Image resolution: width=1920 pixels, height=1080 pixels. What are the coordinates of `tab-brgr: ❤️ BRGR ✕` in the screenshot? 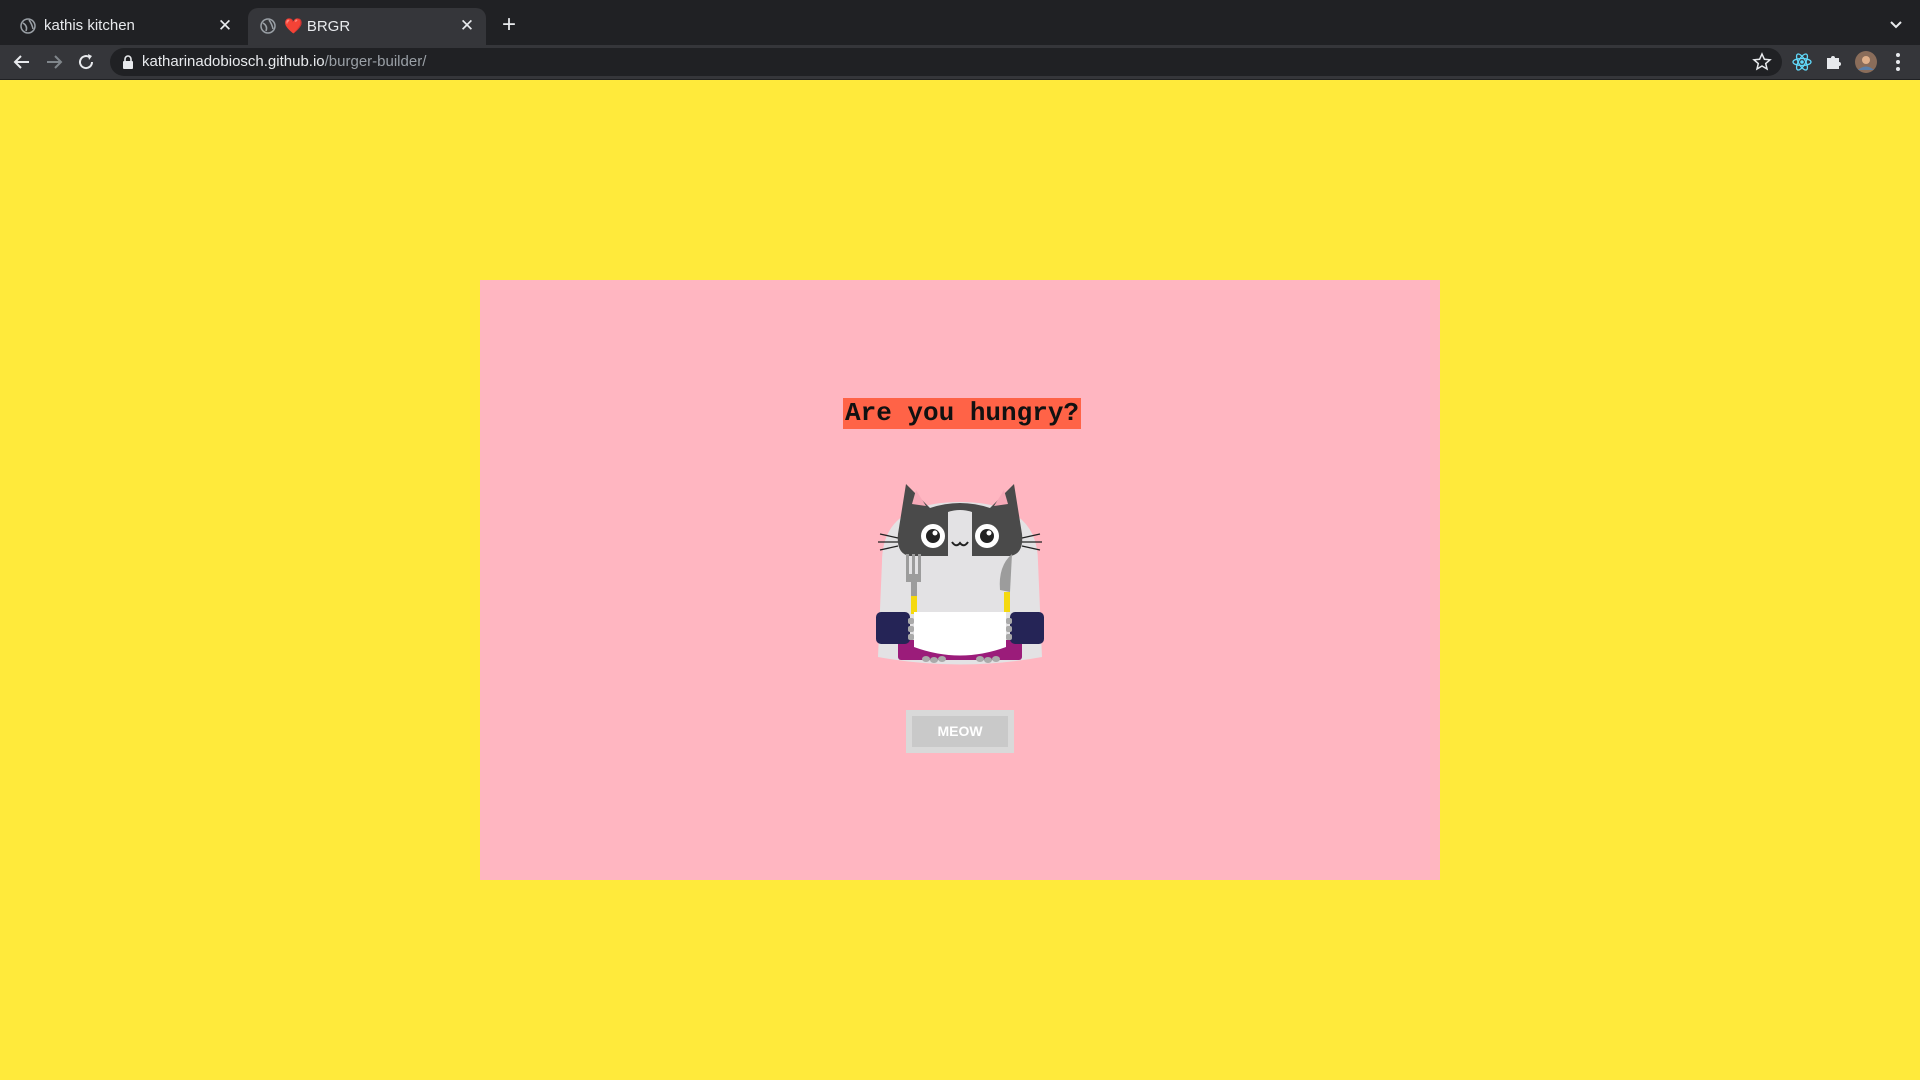 It's located at (367, 26).